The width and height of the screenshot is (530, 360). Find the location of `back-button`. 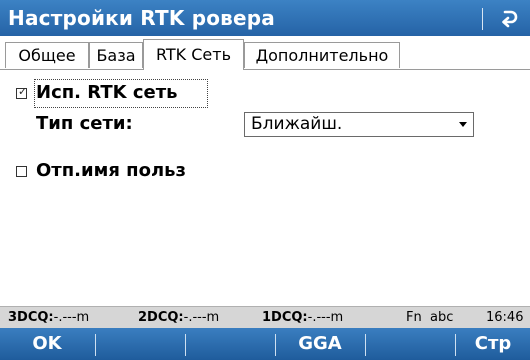

back-button is located at coordinates (509, 18).